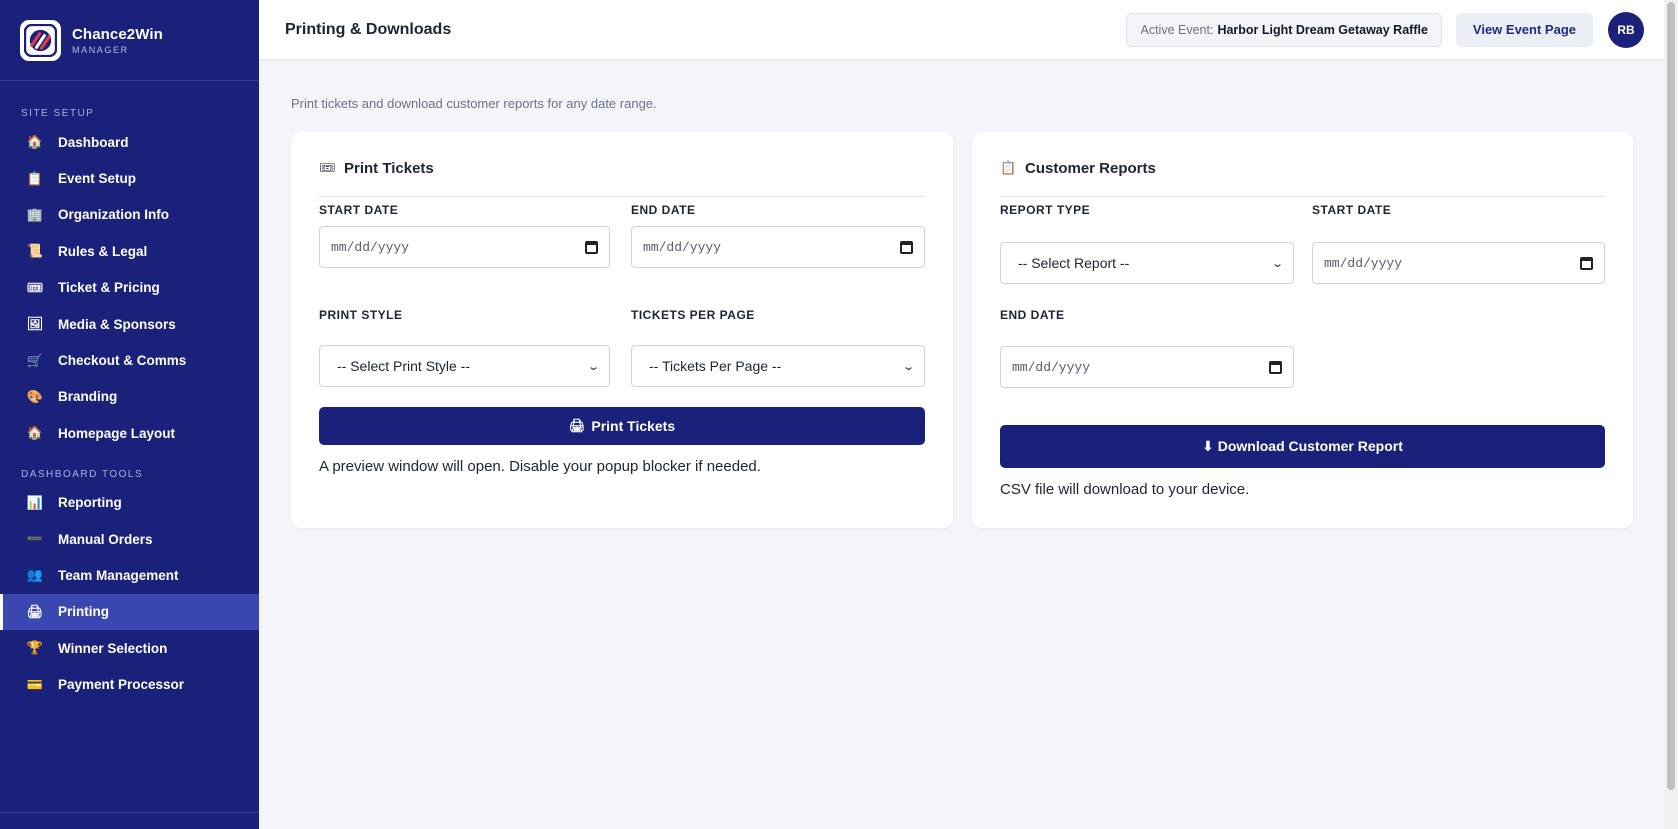 Image resolution: width=1678 pixels, height=829 pixels. Describe the element at coordinates (118, 575) in the screenshot. I see `sidebar-item-label: Team Management` at that location.